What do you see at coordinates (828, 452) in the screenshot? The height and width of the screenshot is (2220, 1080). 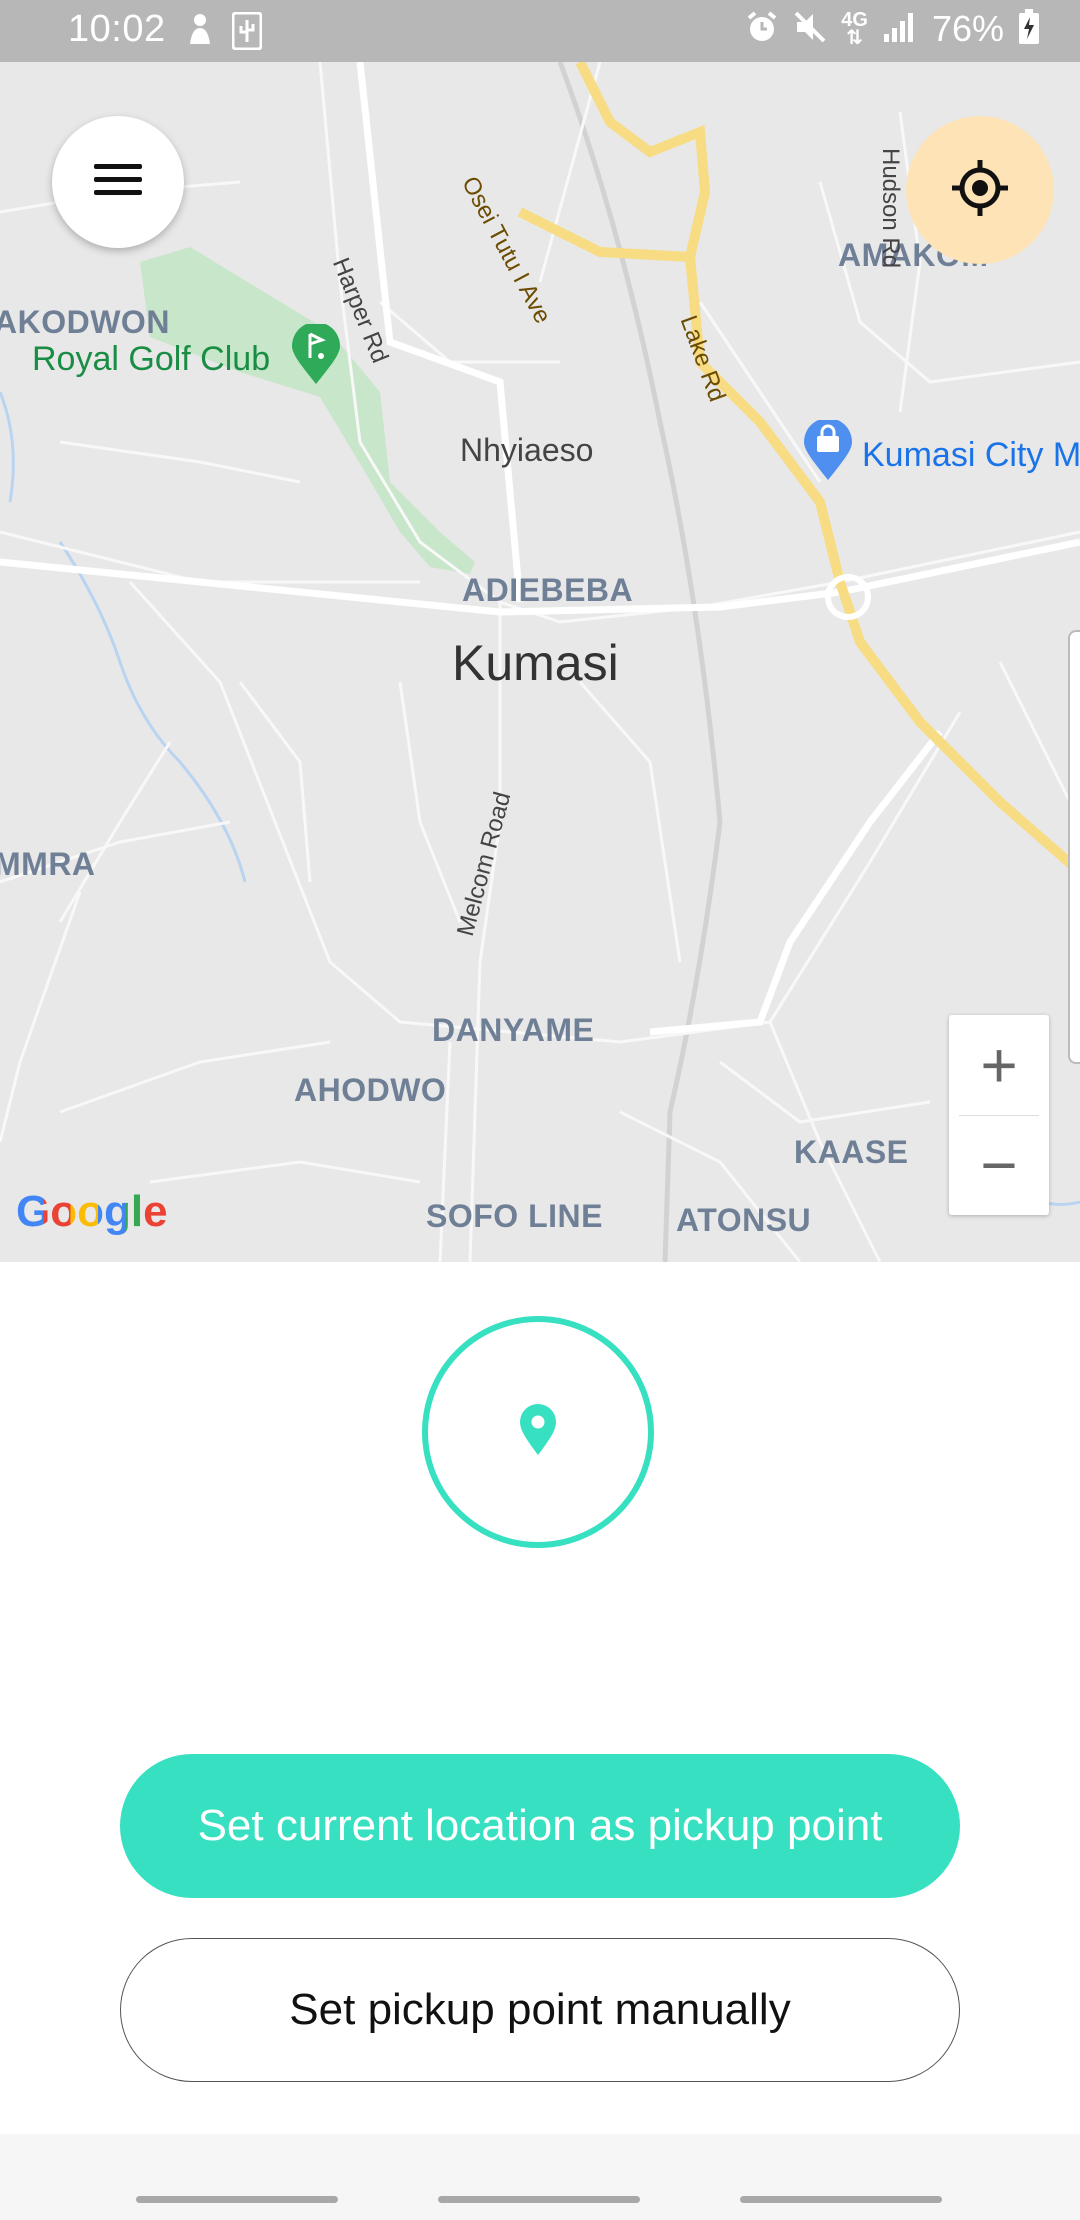 I see `shopping-icon` at bounding box center [828, 452].